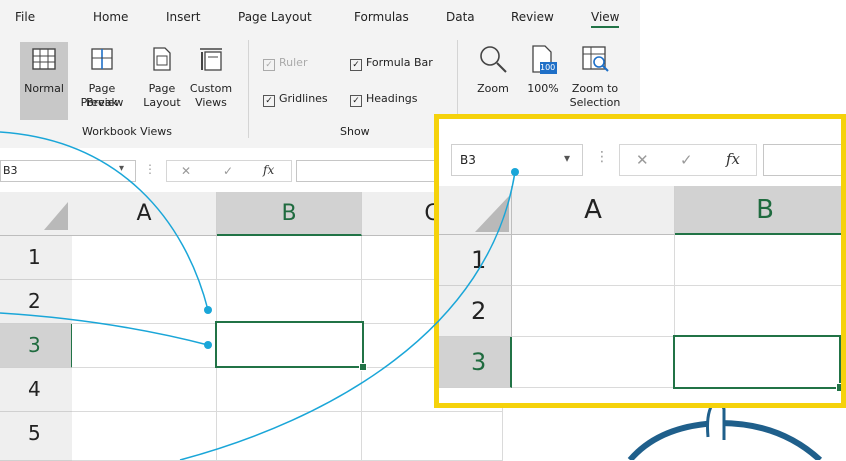 The image size is (846, 461). Describe the element at coordinates (548, 67) in the screenshot. I see `page-100-icon-text: 100` at that location.